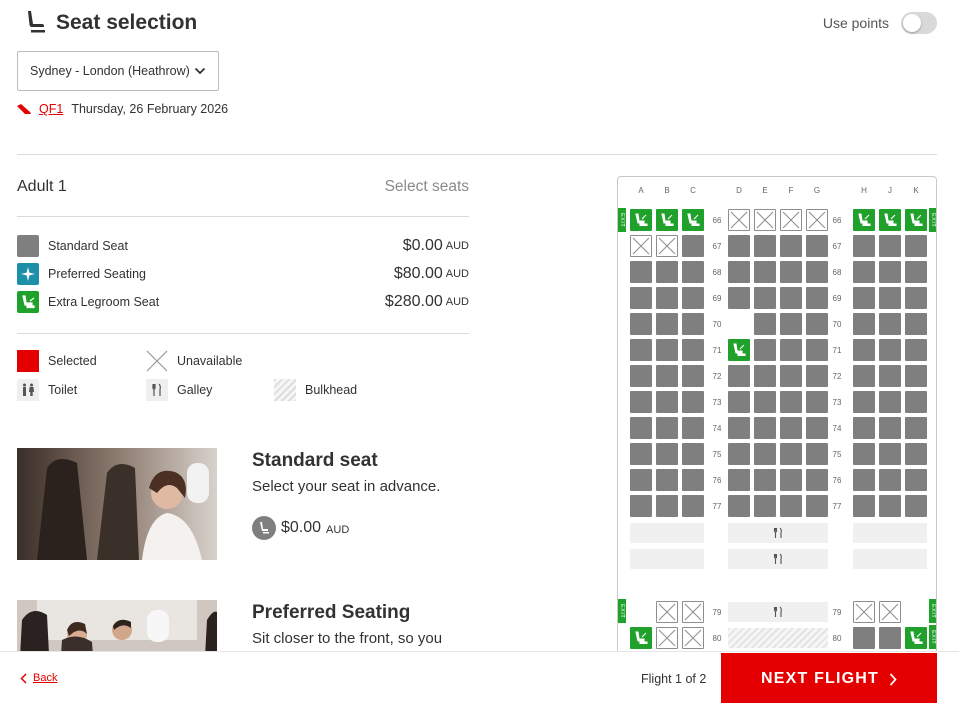 This screenshot has width=959, height=703. What do you see at coordinates (38, 678) in the screenshot?
I see `back-link: Back` at bounding box center [38, 678].